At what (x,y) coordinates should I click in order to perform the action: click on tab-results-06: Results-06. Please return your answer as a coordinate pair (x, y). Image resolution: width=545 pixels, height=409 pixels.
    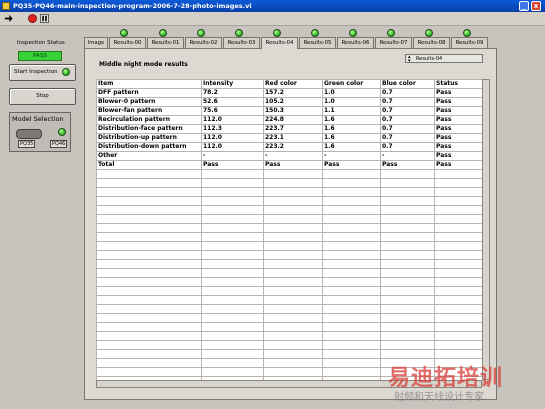
    Looking at the image, I should click on (355, 42).